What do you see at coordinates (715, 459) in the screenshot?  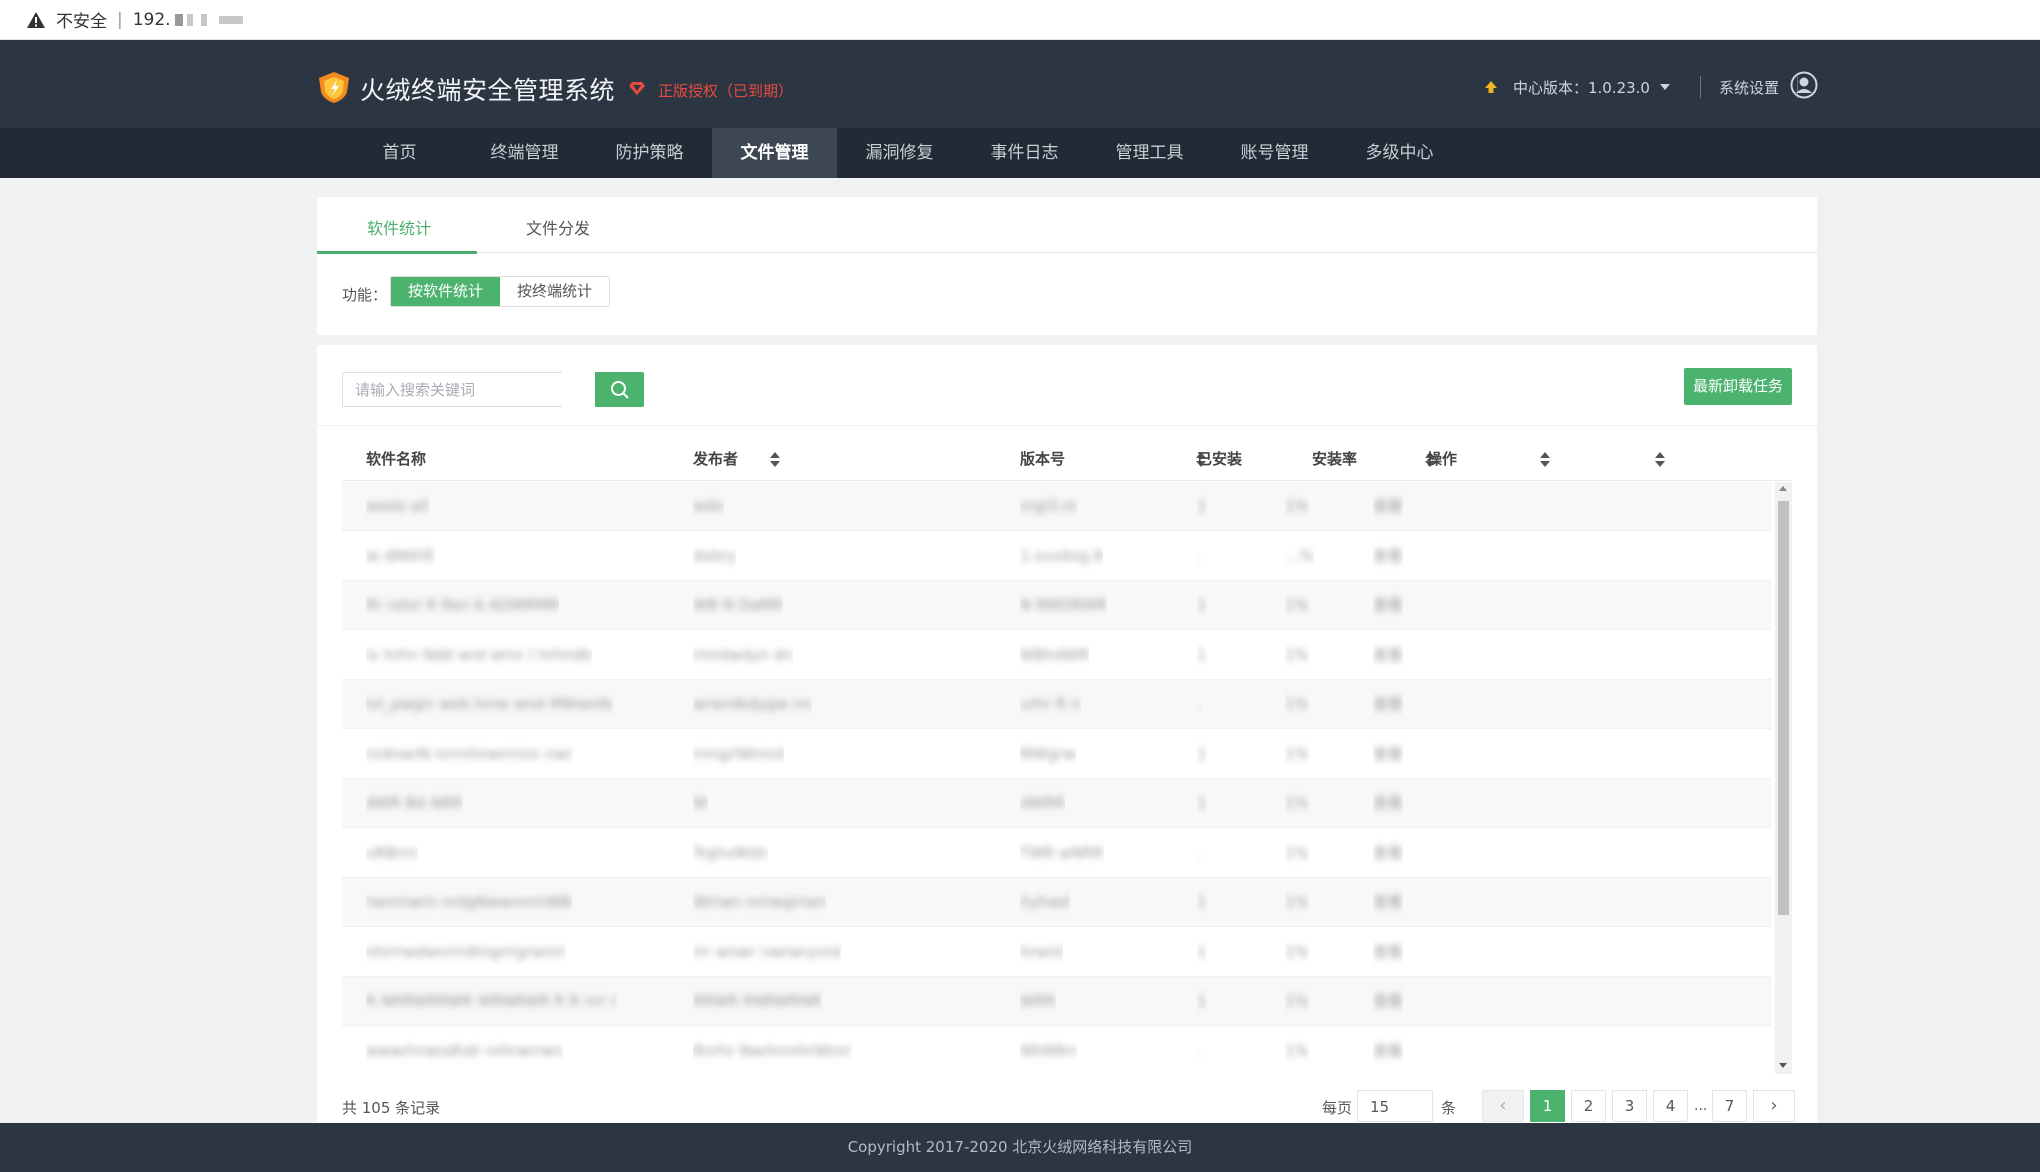 I see `column-header-publisher: 发布者` at bounding box center [715, 459].